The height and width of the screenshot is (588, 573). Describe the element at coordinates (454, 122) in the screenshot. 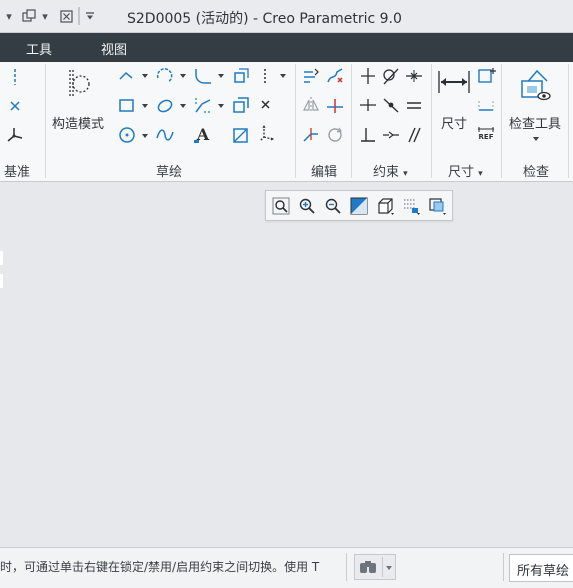

I see `dimension-label: 尺寸` at that location.